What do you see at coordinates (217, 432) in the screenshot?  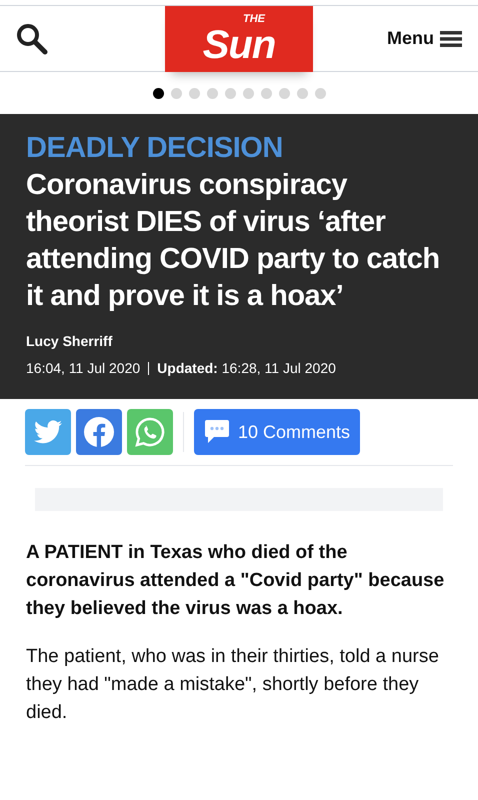 I see `speech-bubble-icon` at bounding box center [217, 432].